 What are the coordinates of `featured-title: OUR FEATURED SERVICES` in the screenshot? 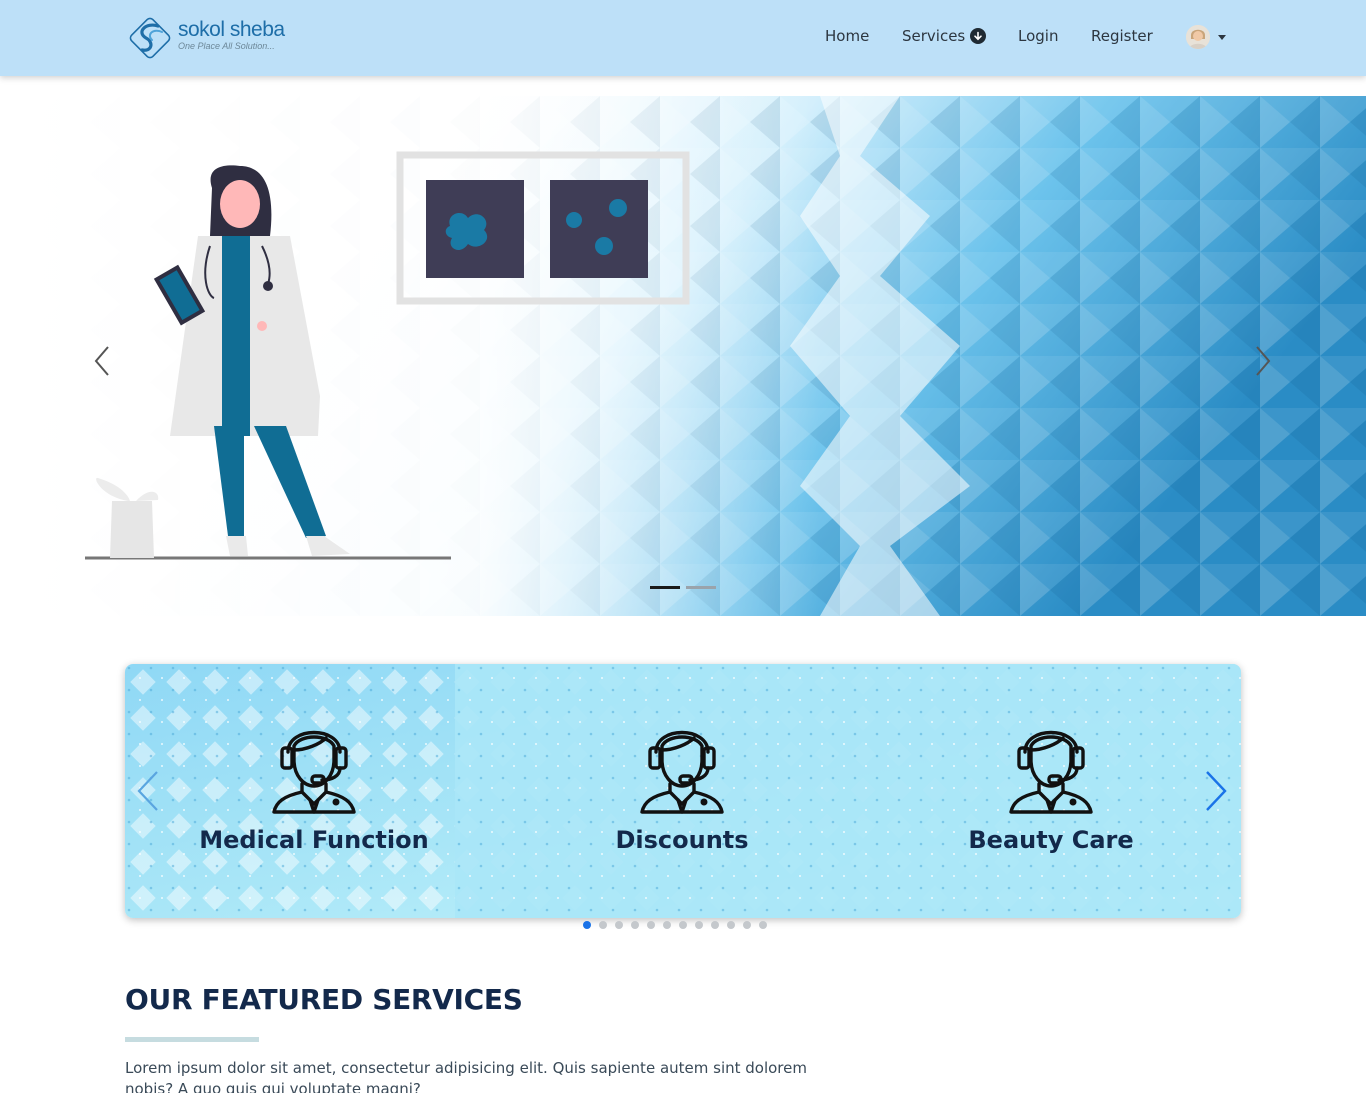 It's located at (324, 999).